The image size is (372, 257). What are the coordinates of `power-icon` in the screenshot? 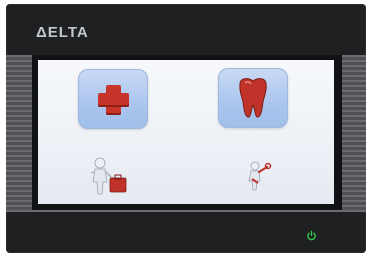 It's located at (311, 235).